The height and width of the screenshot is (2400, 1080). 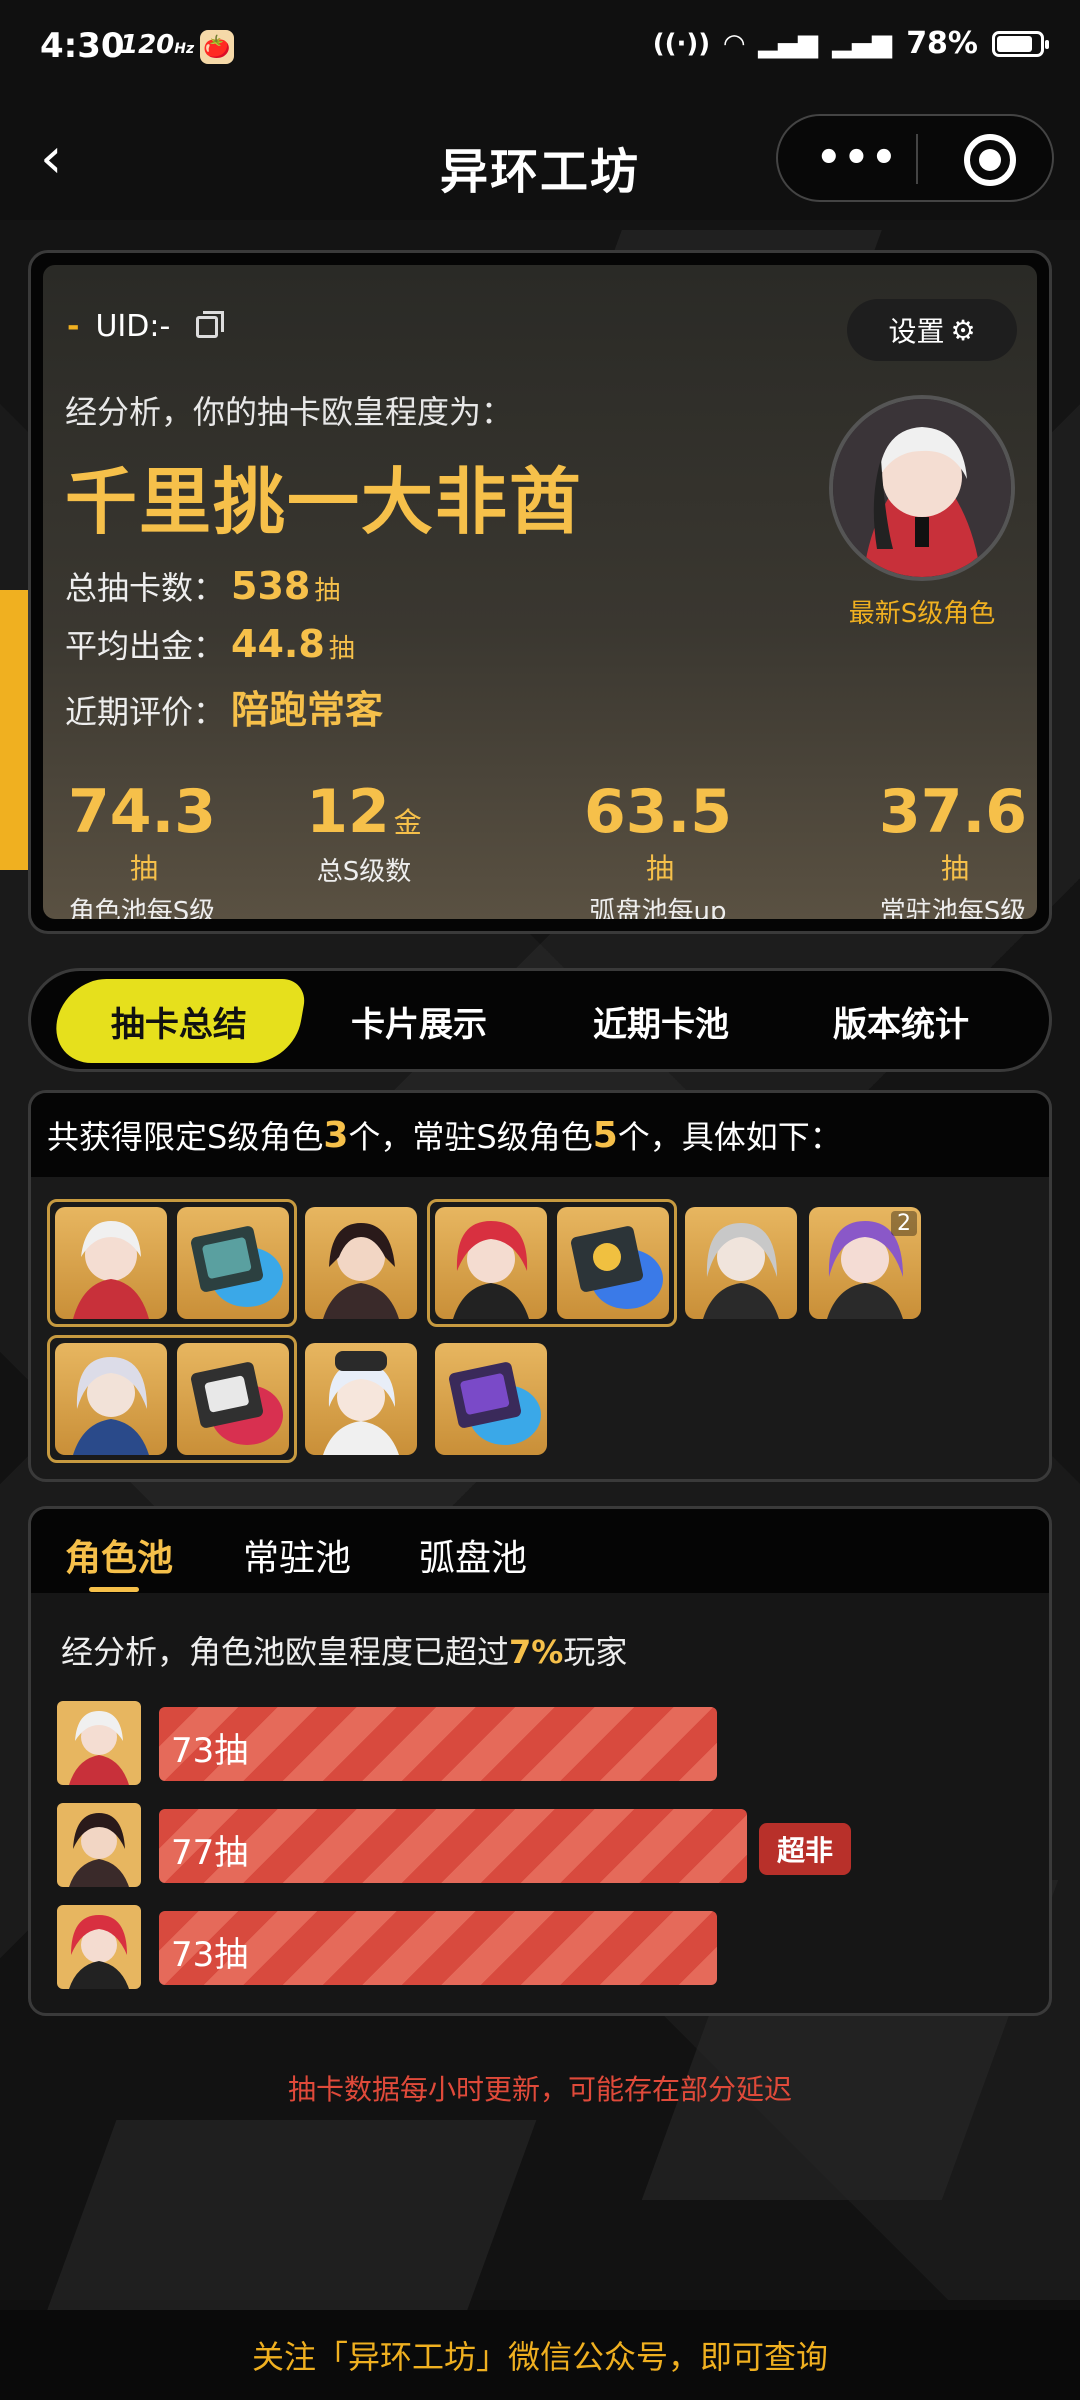 What do you see at coordinates (536, 1652) in the screenshot?
I see `pool-percent: 7%` at bounding box center [536, 1652].